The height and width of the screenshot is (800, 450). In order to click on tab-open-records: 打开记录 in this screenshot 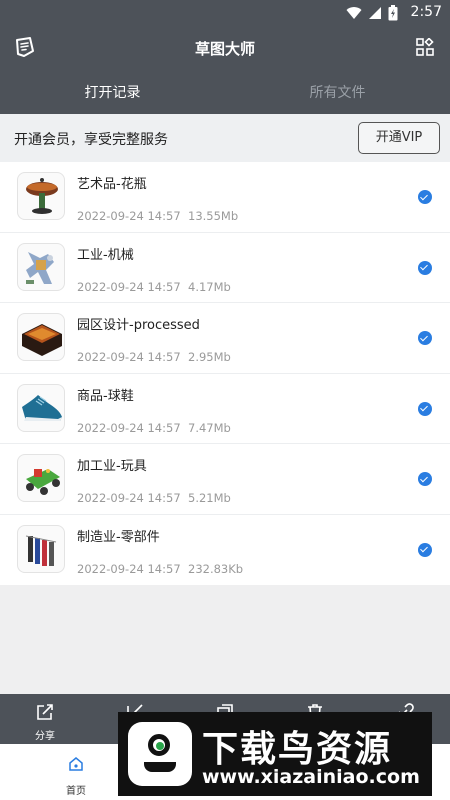, I will do `click(112, 93)`.